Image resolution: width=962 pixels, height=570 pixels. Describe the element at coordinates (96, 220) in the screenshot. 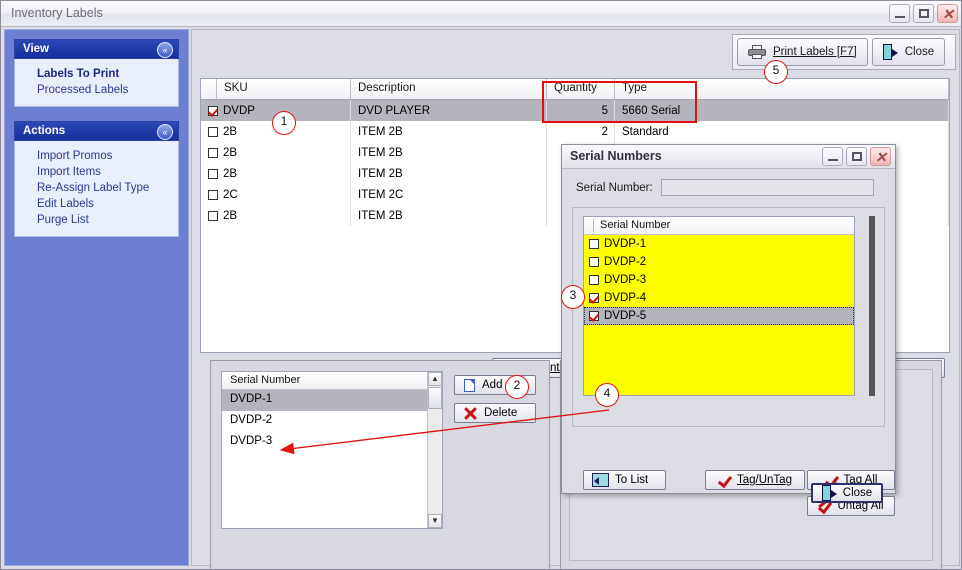

I see `sidebar-item-purge-list: Purge List` at that location.